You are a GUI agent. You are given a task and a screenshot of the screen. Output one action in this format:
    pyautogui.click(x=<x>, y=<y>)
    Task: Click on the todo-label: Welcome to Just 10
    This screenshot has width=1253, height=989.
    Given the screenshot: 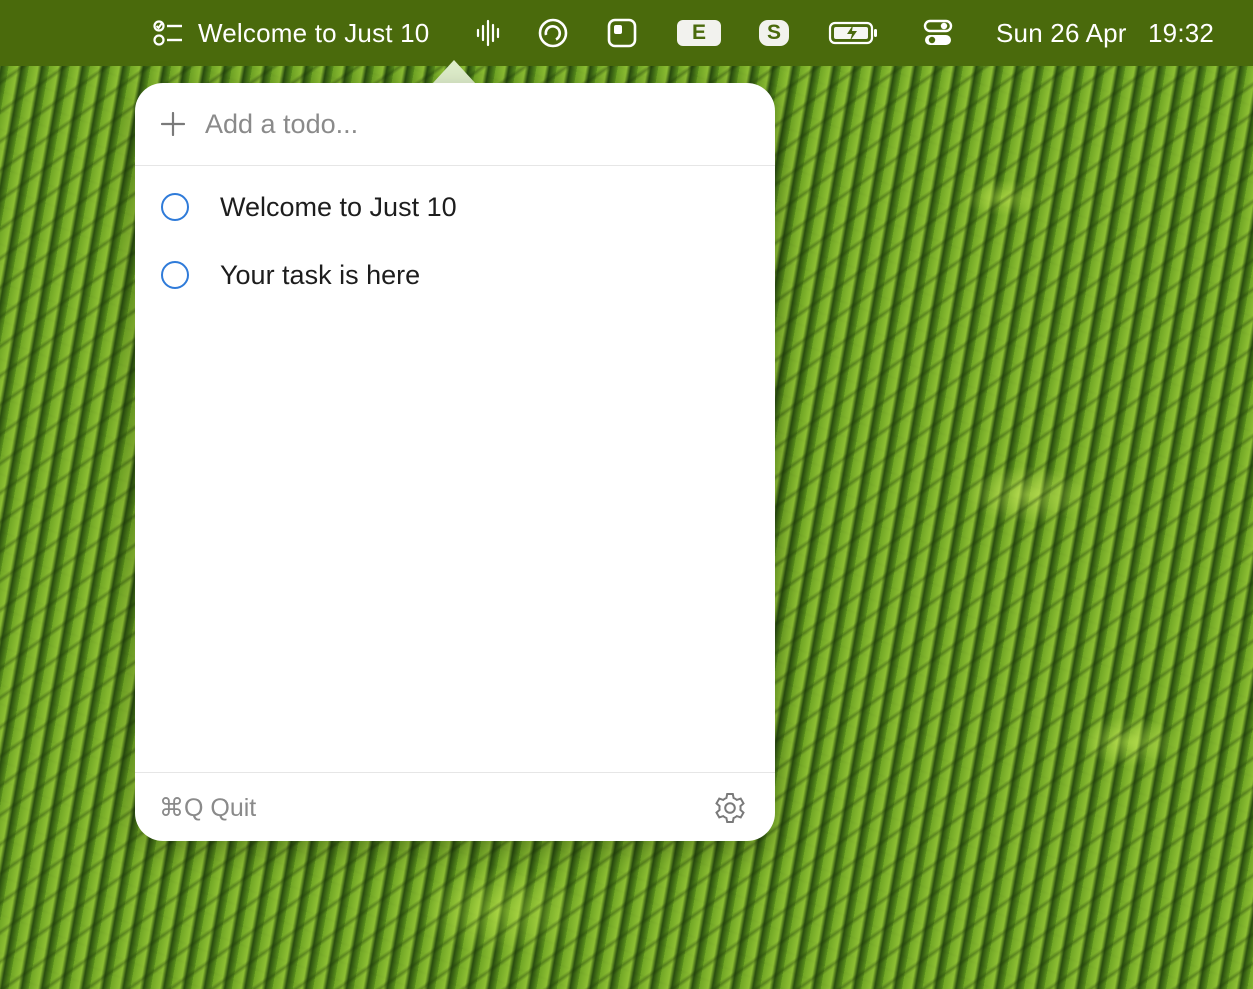 What is the action you would take?
    pyautogui.click(x=338, y=206)
    